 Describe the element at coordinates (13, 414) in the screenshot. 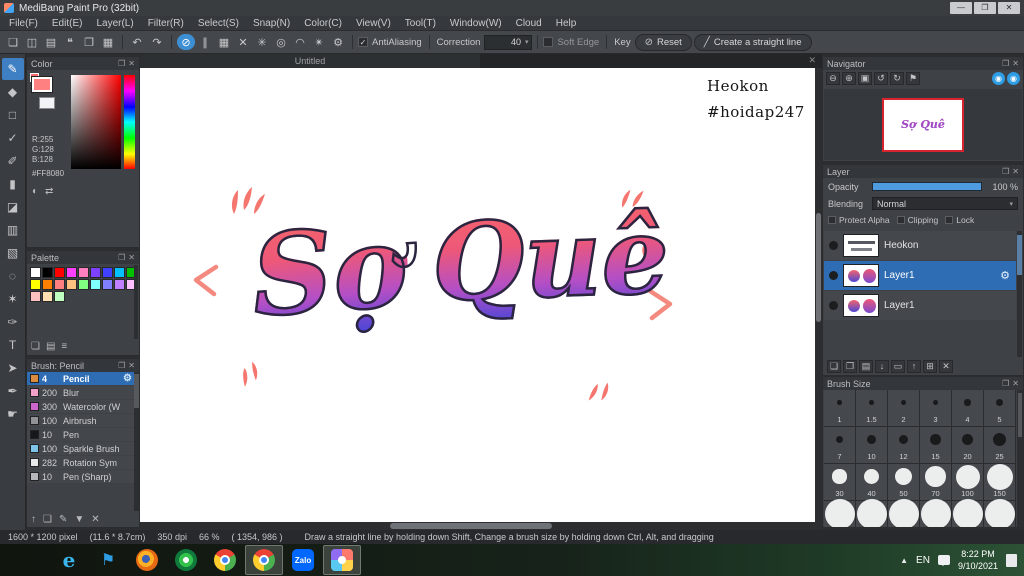

I see `hand-tool: ☛` at that location.